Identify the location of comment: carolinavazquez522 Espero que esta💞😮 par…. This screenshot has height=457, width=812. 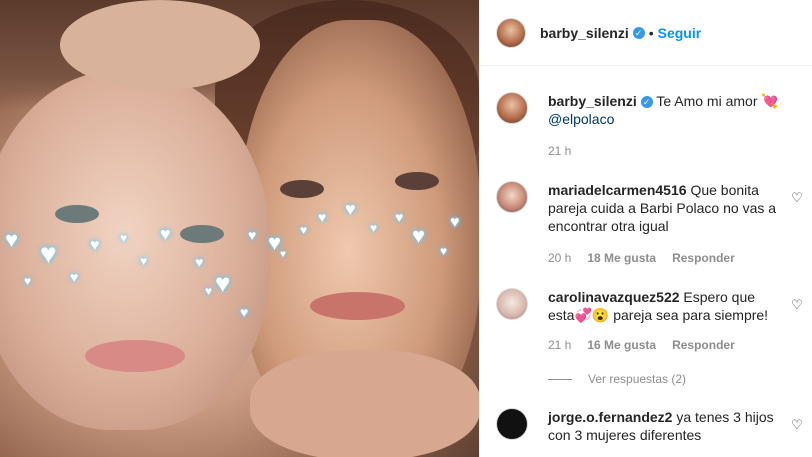
(651, 323).